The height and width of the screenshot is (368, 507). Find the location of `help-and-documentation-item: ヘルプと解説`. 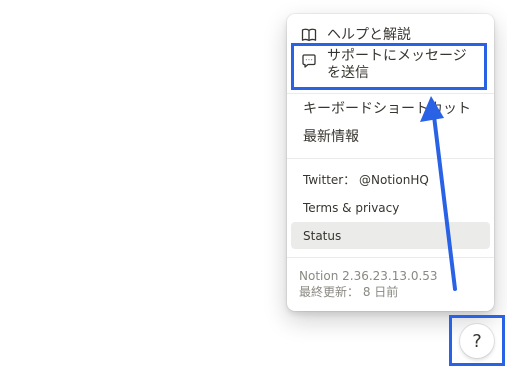

help-and-documentation-item: ヘルプと解説 is located at coordinates (390, 35).